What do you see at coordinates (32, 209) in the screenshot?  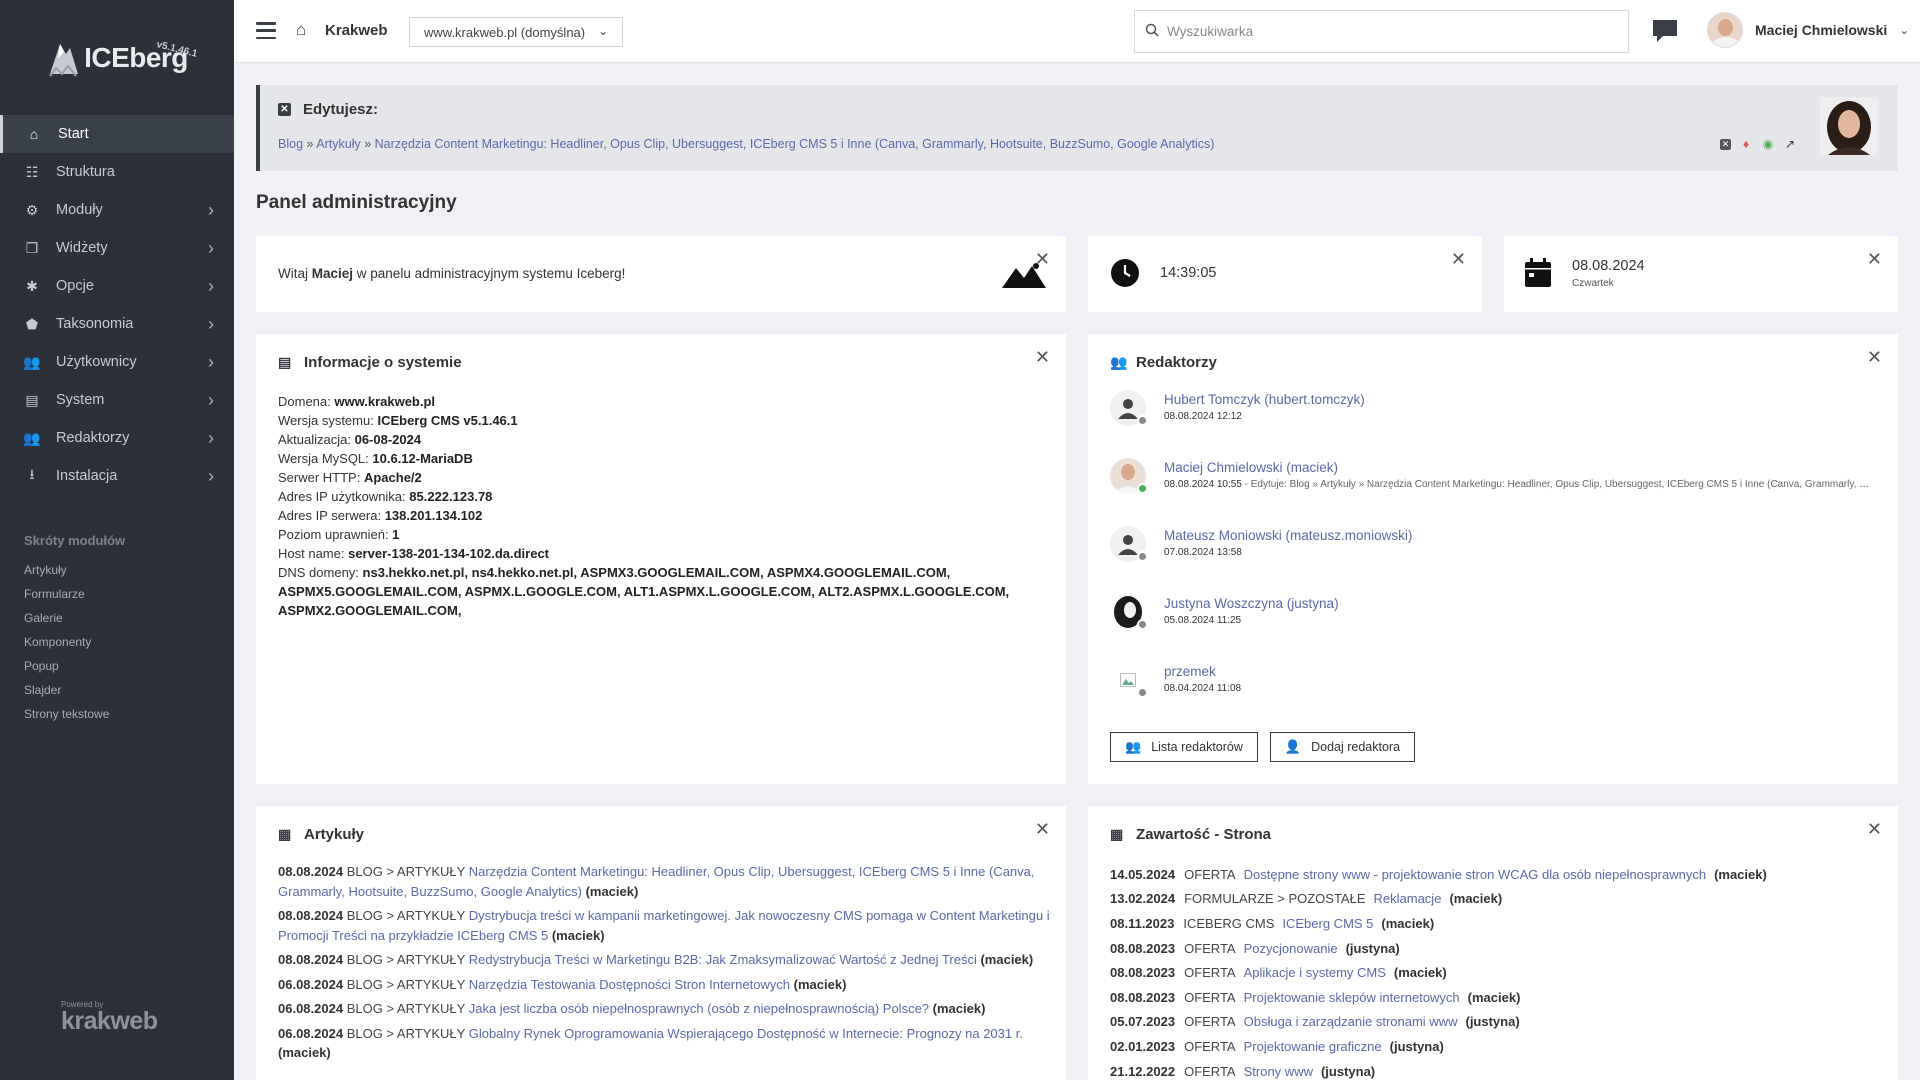 I see `modules-icon: ⚙` at bounding box center [32, 209].